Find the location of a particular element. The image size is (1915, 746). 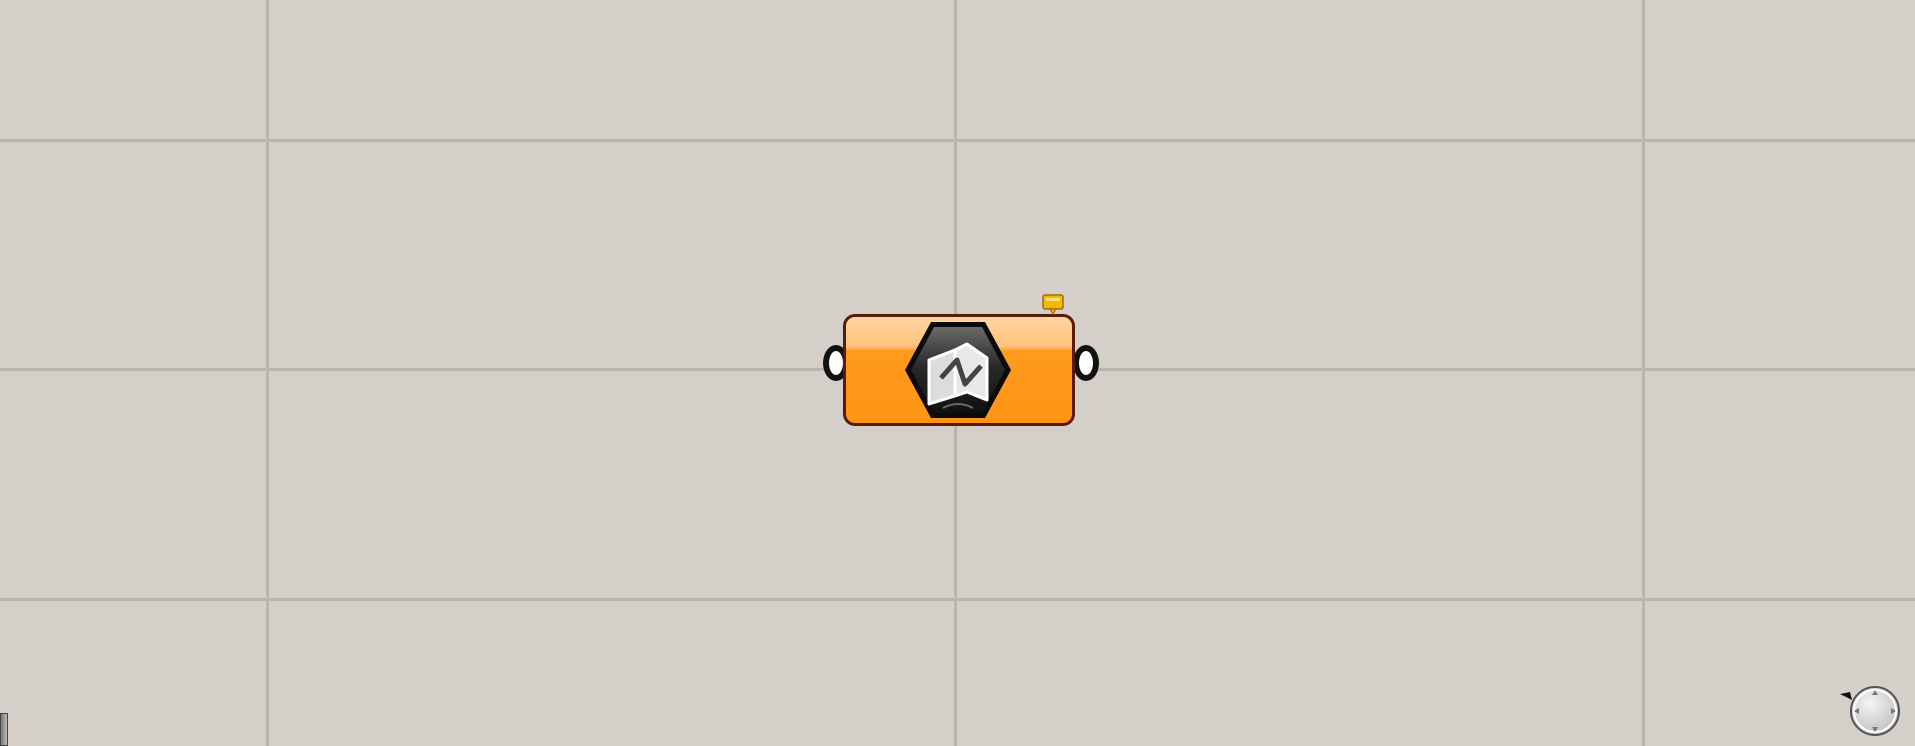

compass-navigator-icon is located at coordinates (1869, 710).